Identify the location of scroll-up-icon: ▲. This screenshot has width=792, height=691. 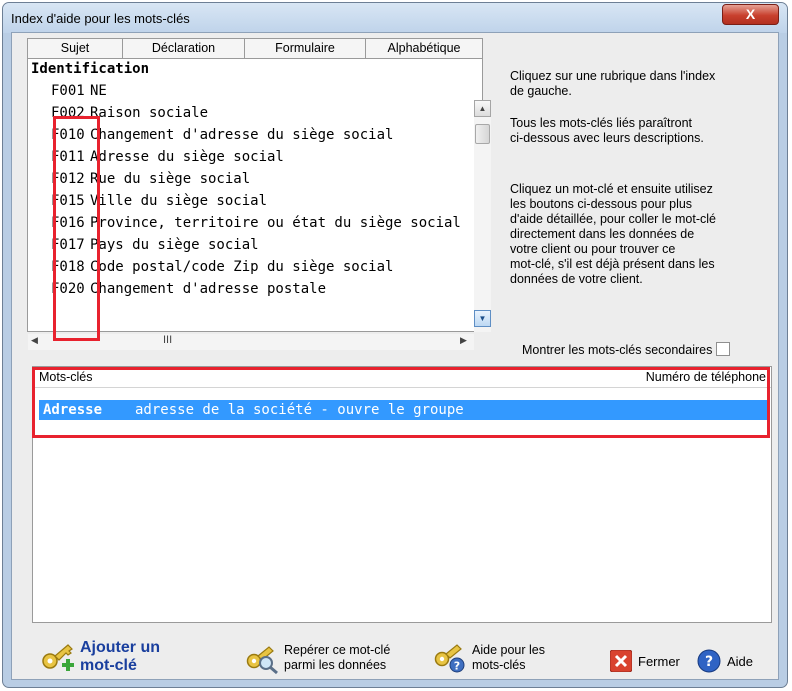
(482, 108).